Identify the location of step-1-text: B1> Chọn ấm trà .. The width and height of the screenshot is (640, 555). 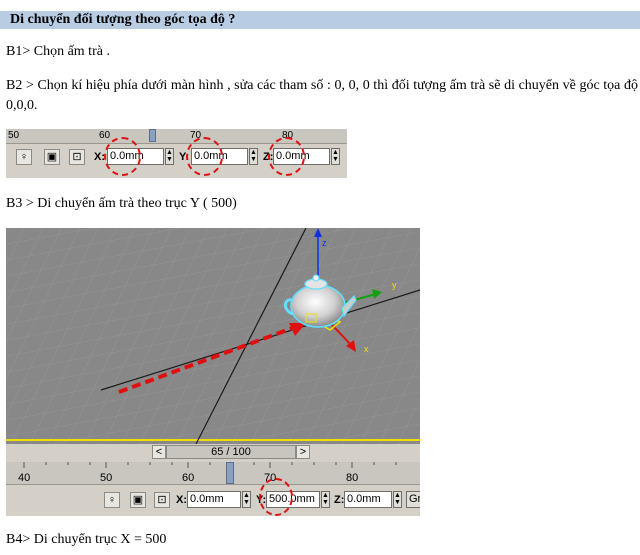
(58, 51).